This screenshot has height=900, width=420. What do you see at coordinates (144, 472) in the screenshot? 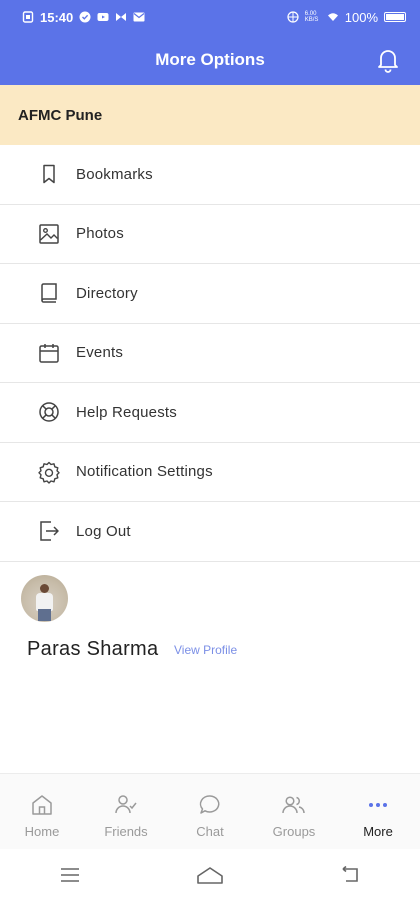
I see `menu-item-label: Notification Settings` at bounding box center [144, 472].